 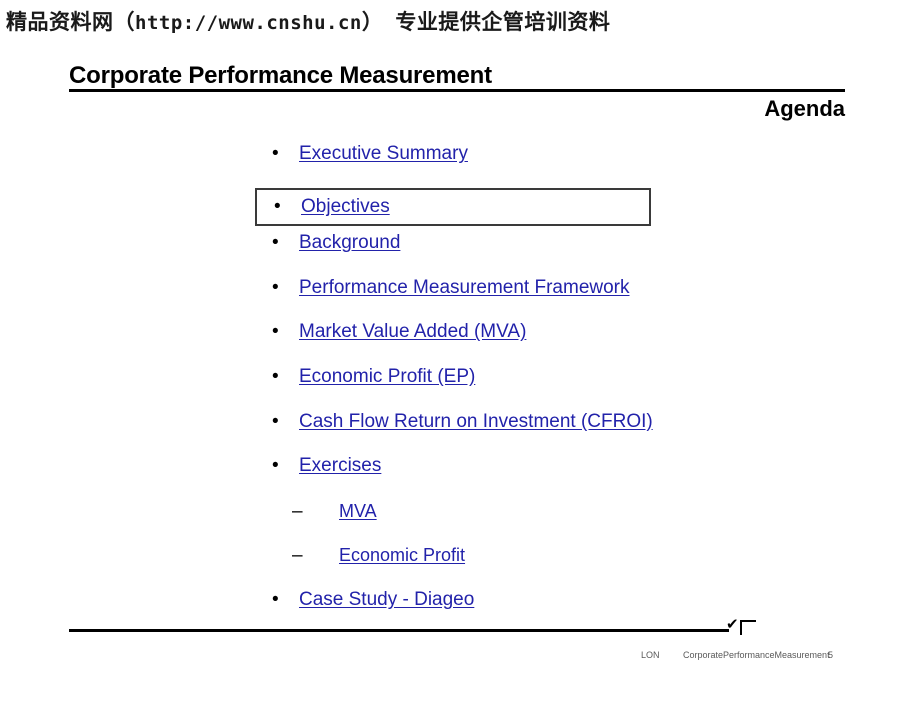 What do you see at coordinates (464, 287) in the screenshot?
I see `agenda-link: Performance Measurement Framework` at bounding box center [464, 287].